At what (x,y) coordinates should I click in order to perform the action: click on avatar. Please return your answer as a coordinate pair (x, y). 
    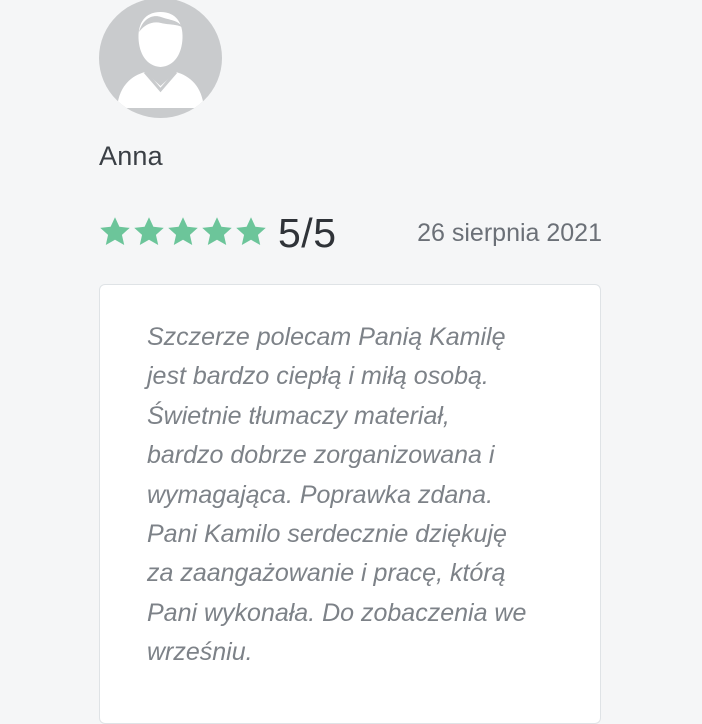
    Looking at the image, I should click on (160, 59).